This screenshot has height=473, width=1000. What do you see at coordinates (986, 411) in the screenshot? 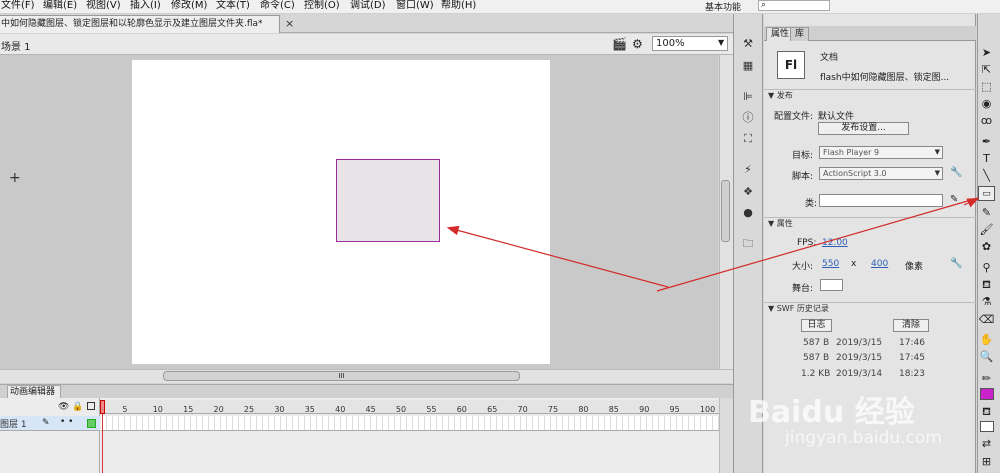
I see `fill-bucket-icon: ⛾` at bounding box center [986, 411].